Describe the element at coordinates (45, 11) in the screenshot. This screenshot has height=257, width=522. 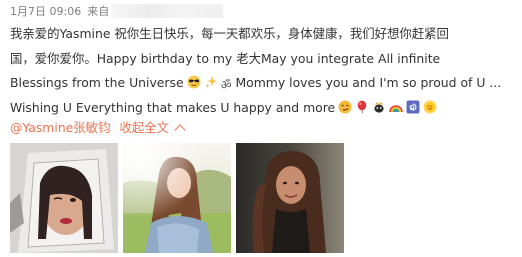
I see `post-date: 1月7日 09:06` at that location.